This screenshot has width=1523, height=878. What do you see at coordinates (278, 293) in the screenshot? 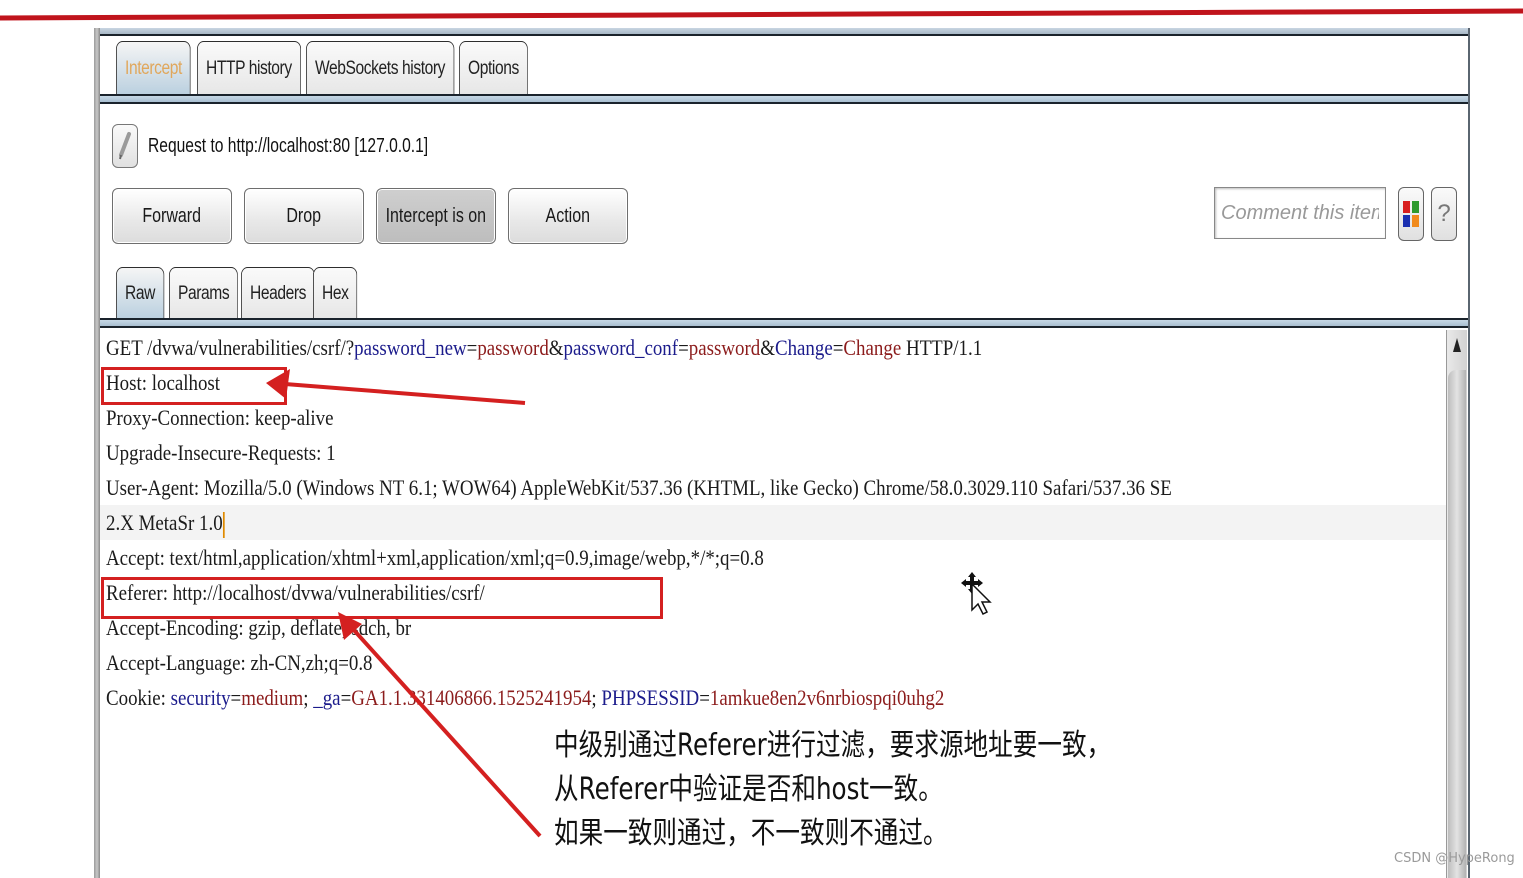
I see `tab-headers: Headers` at bounding box center [278, 293].